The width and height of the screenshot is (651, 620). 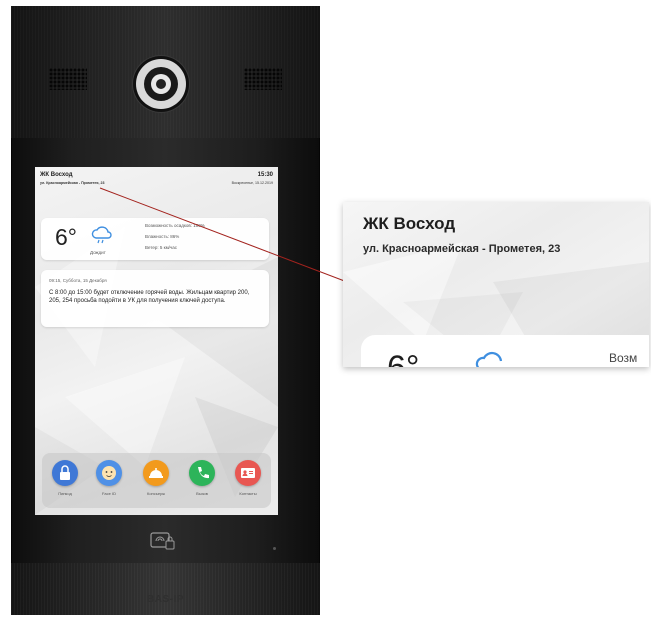 I want to click on nfc-reader-icon, so click(x=162, y=541).